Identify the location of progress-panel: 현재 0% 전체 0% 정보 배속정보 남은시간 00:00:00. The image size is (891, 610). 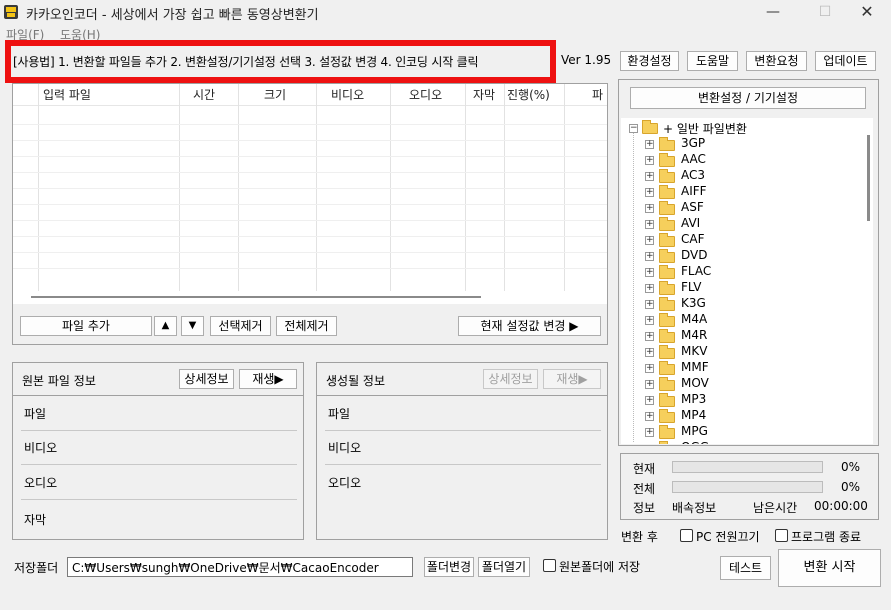
(749, 486).